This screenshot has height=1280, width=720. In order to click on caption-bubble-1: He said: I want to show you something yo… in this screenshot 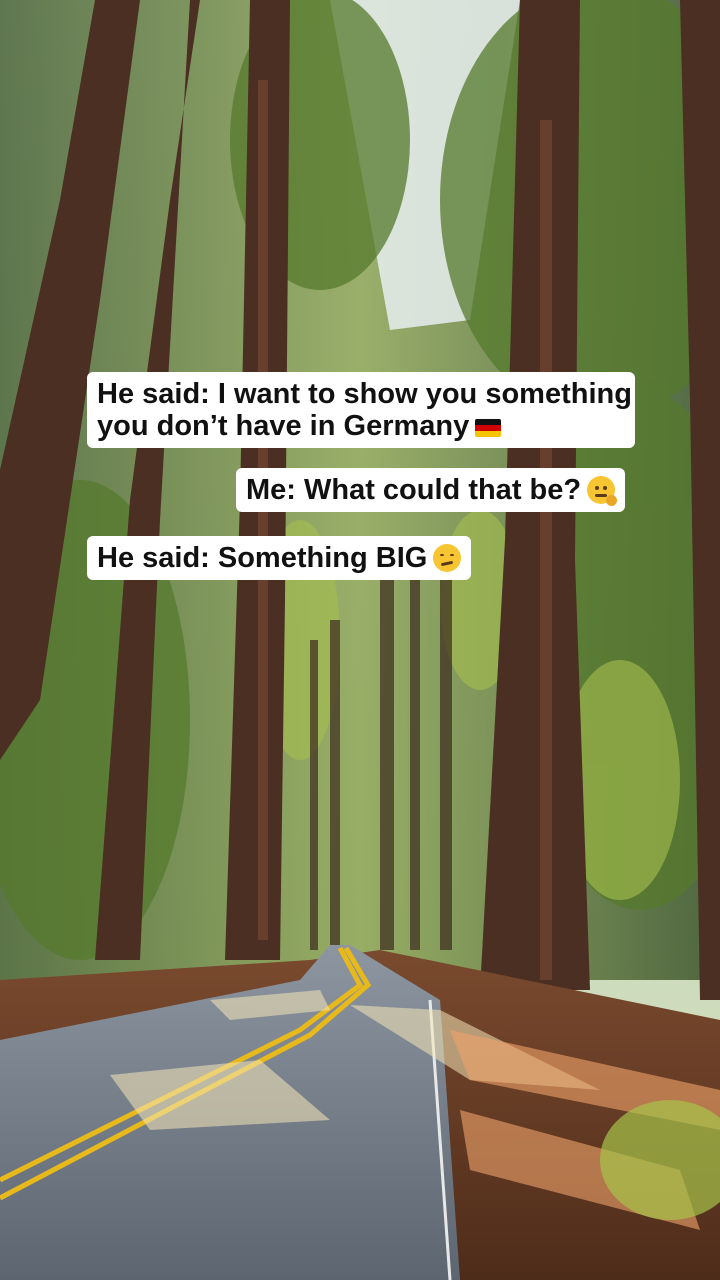, I will do `click(361, 410)`.